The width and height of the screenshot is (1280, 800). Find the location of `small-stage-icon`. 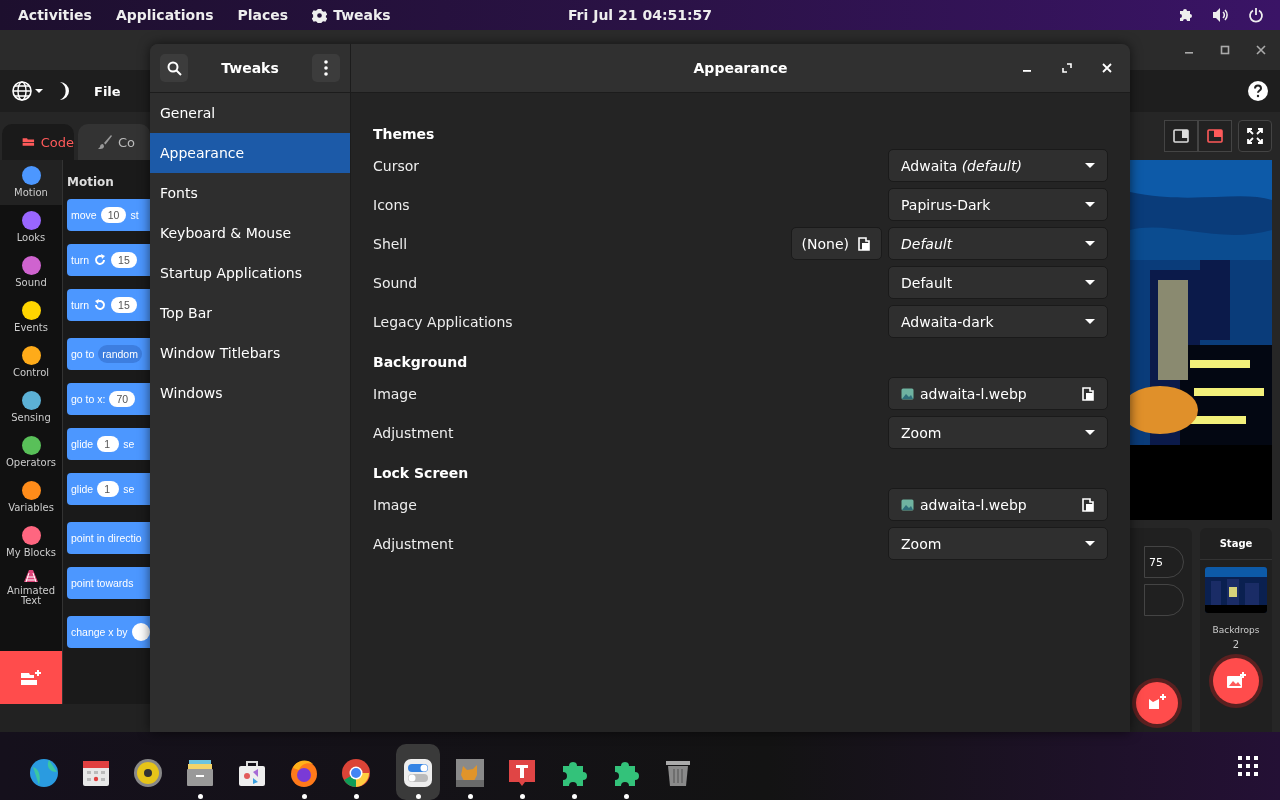

small-stage-icon is located at coordinates (1181, 136).